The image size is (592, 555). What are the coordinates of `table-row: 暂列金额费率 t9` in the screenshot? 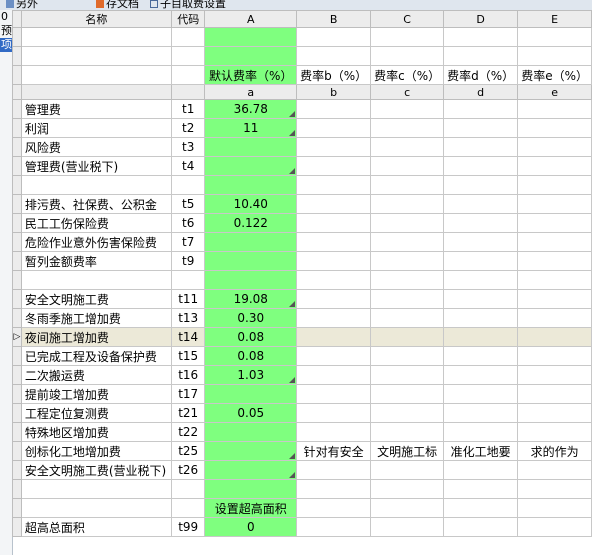 It's located at (302, 261).